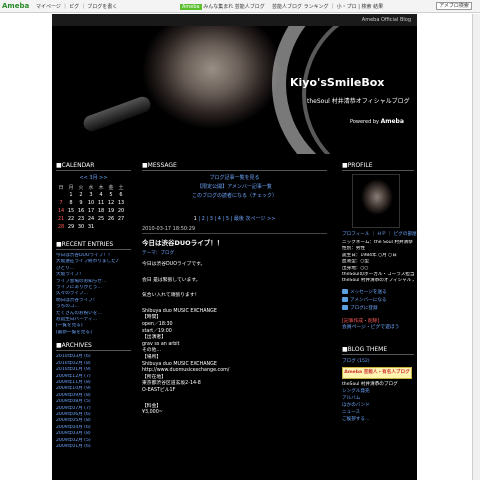 The width and height of the screenshot is (480, 480). I want to click on calendar-day: 24, so click(91, 219).